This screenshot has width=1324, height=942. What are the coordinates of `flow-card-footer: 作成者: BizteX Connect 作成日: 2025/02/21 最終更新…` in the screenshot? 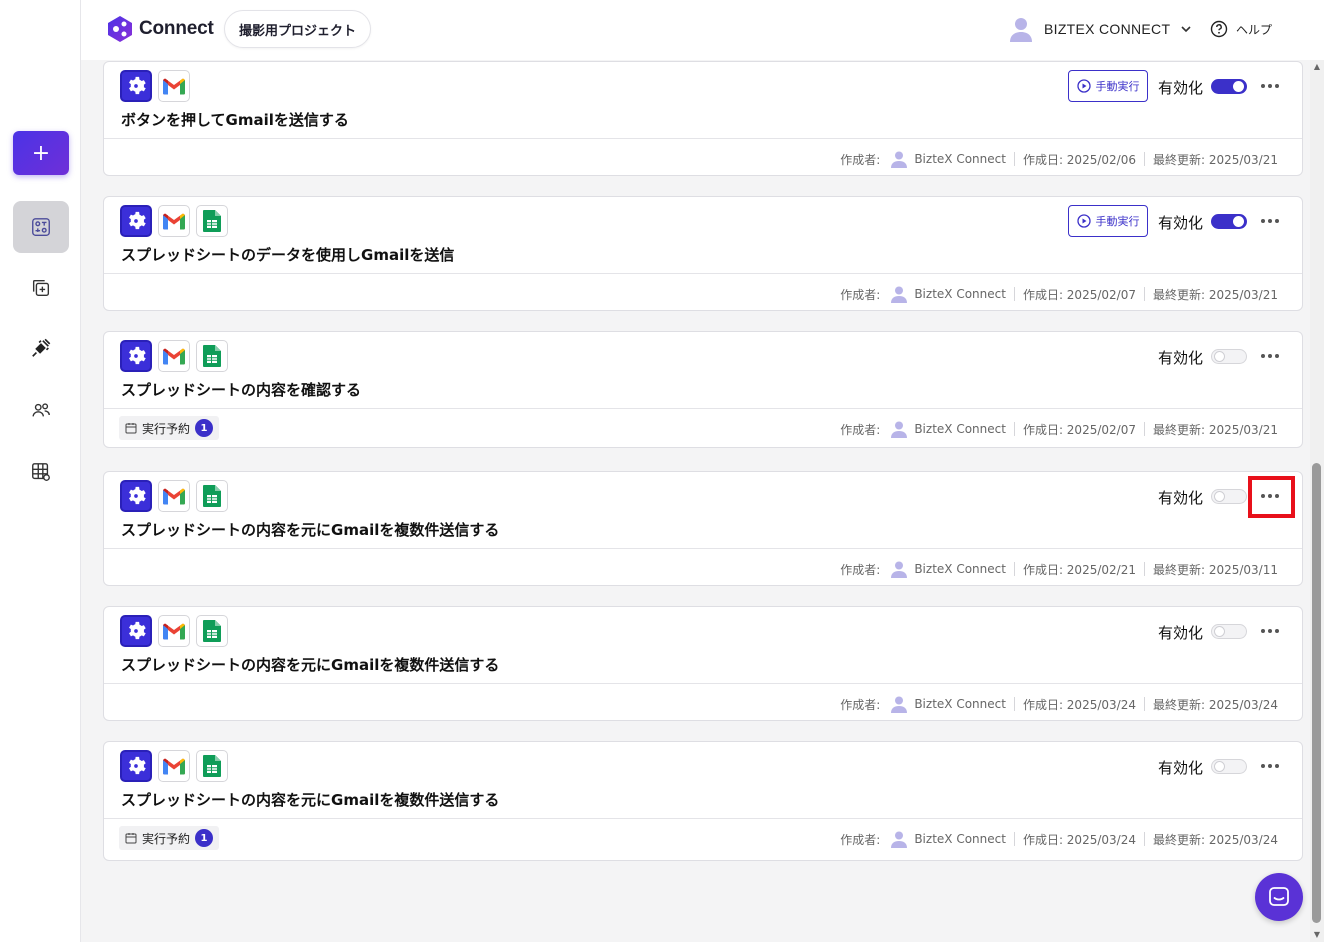 It's located at (703, 567).